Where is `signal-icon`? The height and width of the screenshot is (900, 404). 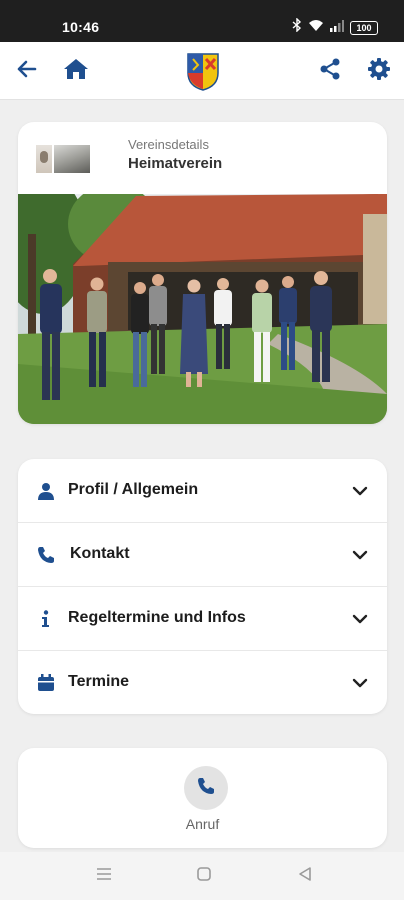
signal-icon is located at coordinates (337, 28).